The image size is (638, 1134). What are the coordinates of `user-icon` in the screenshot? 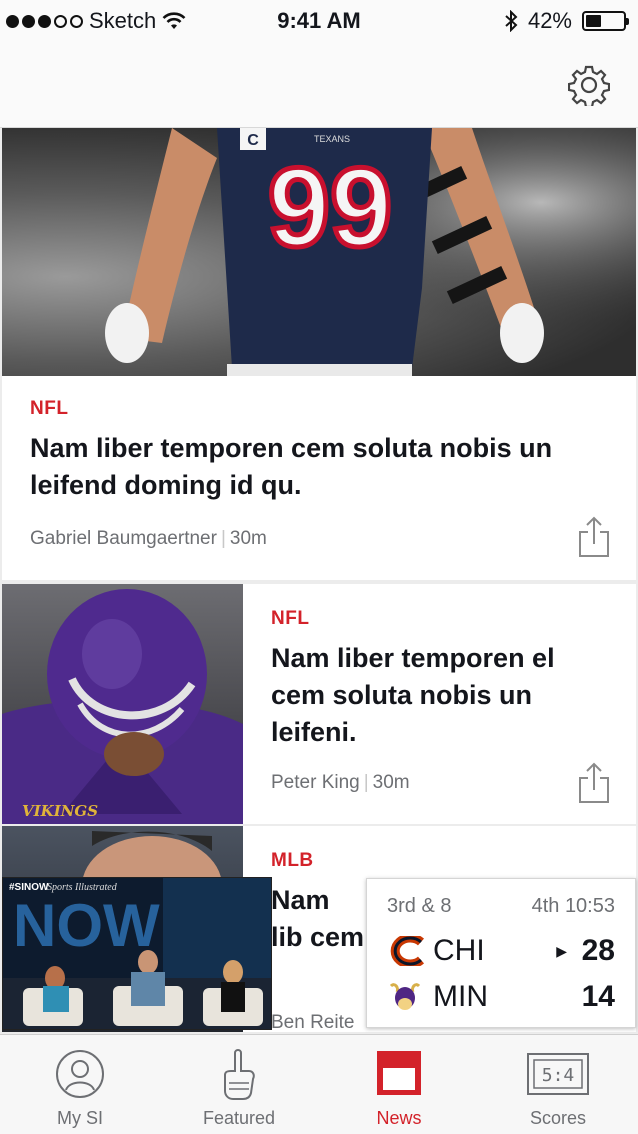 It's located at (80, 1074).